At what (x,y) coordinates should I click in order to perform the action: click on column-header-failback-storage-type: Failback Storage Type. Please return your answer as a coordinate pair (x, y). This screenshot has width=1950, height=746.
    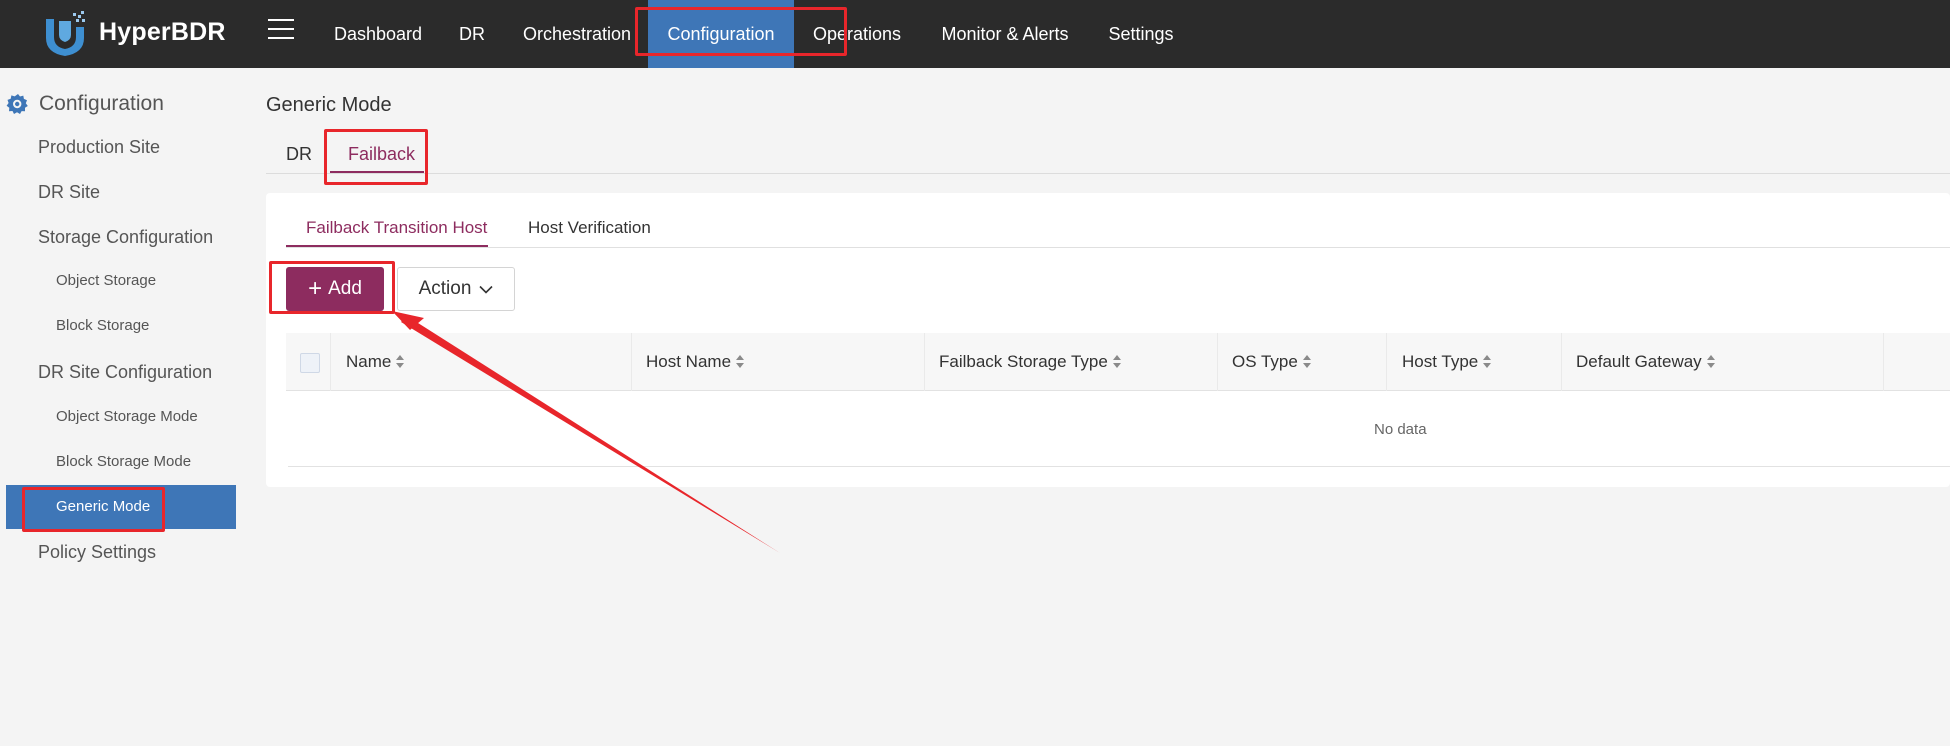
    Looking at the image, I should click on (1030, 362).